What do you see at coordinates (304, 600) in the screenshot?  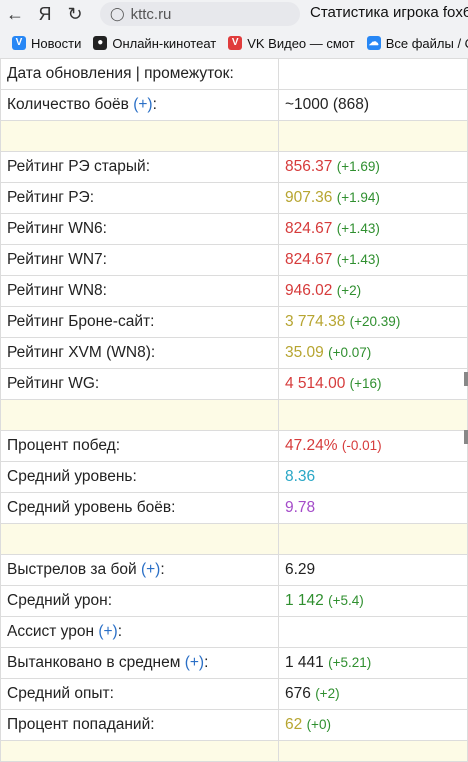 I see `damage-value: 1 142` at bounding box center [304, 600].